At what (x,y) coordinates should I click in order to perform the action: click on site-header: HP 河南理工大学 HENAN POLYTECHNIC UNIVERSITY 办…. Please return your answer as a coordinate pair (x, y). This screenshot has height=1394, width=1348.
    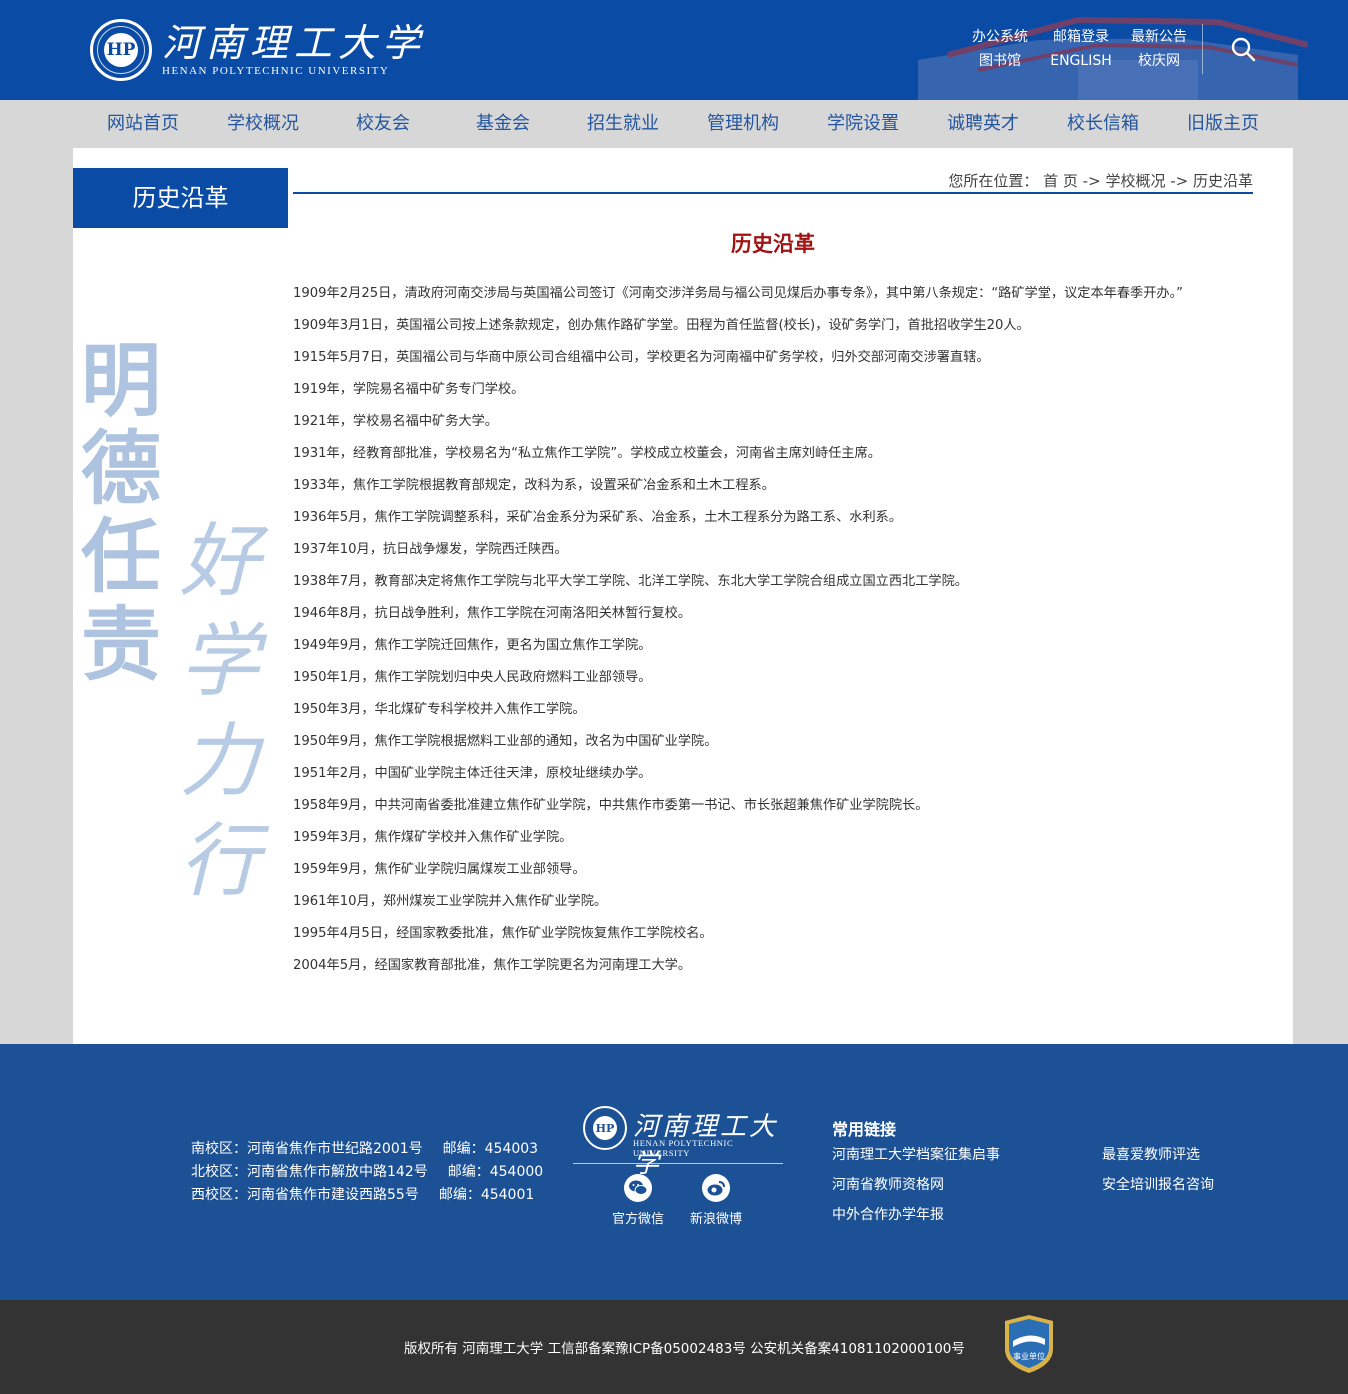
    Looking at the image, I should click on (674, 50).